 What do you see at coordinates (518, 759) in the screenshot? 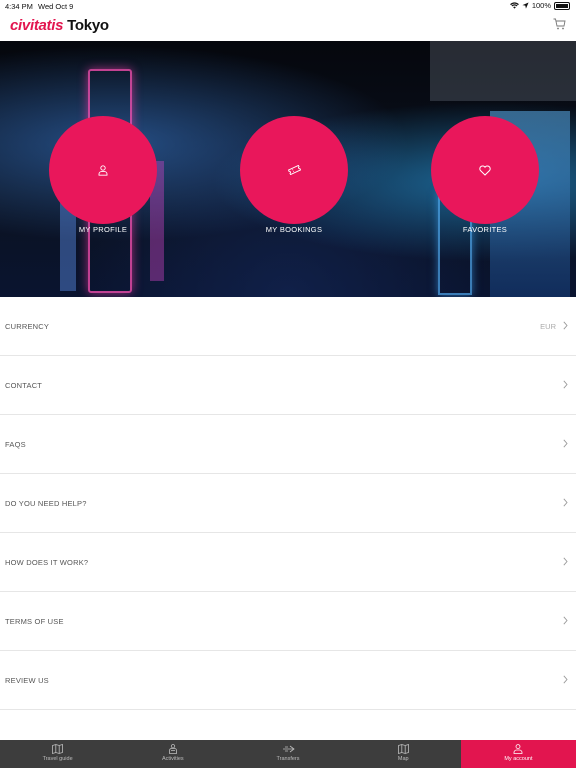
I see `tab-label: My account` at bounding box center [518, 759].